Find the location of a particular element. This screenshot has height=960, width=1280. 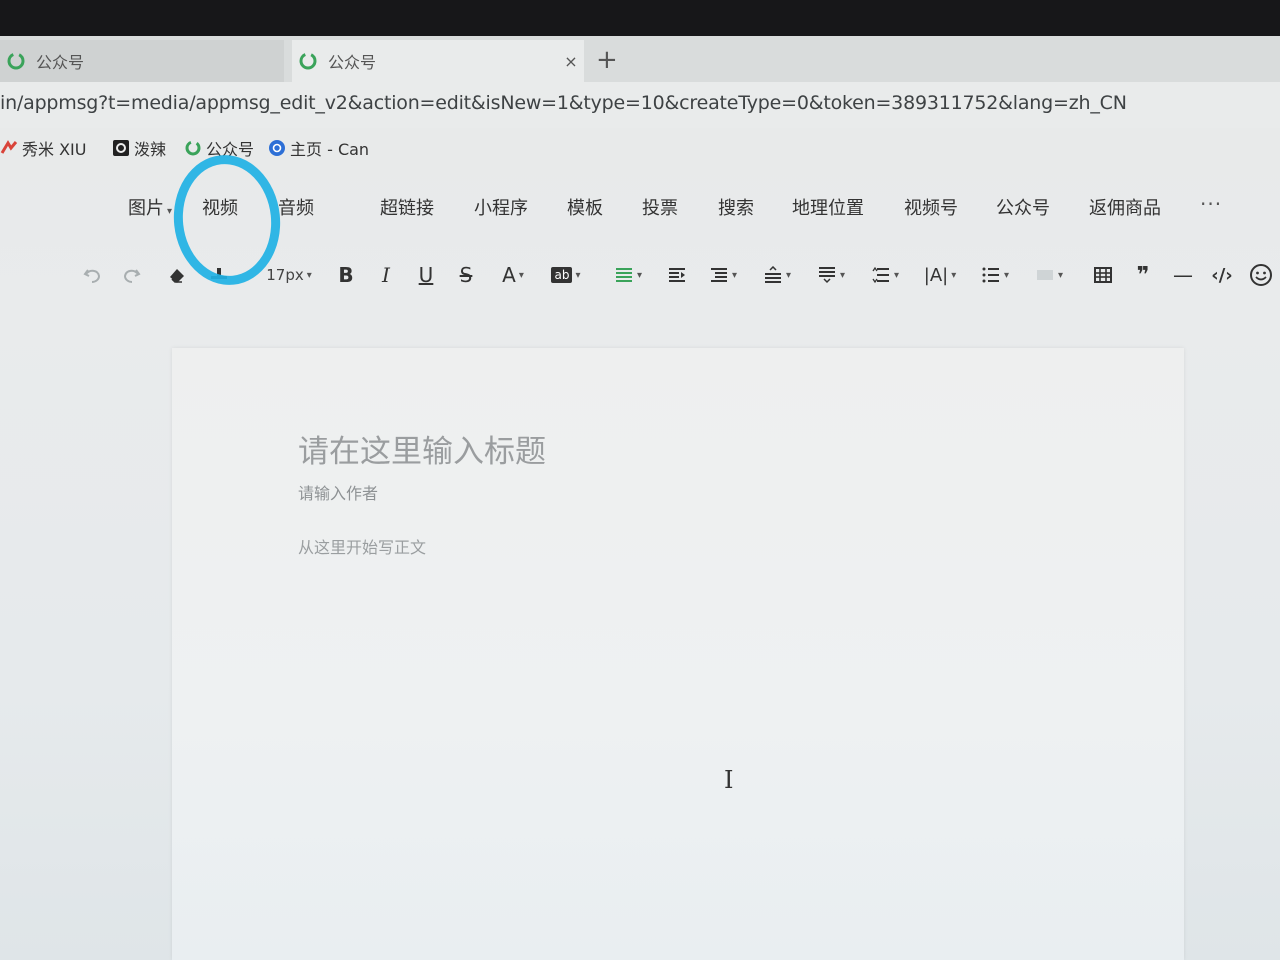

menu-audio: 音频 is located at coordinates (296, 207).